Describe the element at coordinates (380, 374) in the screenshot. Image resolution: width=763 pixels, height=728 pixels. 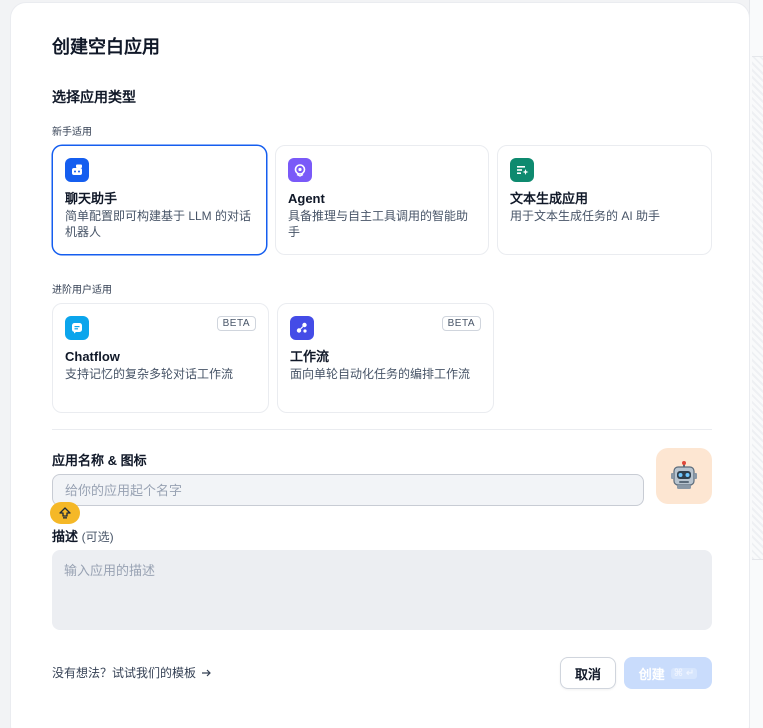
I see `app-type-desc: 面向单轮自动化任务的编排工作流` at that location.